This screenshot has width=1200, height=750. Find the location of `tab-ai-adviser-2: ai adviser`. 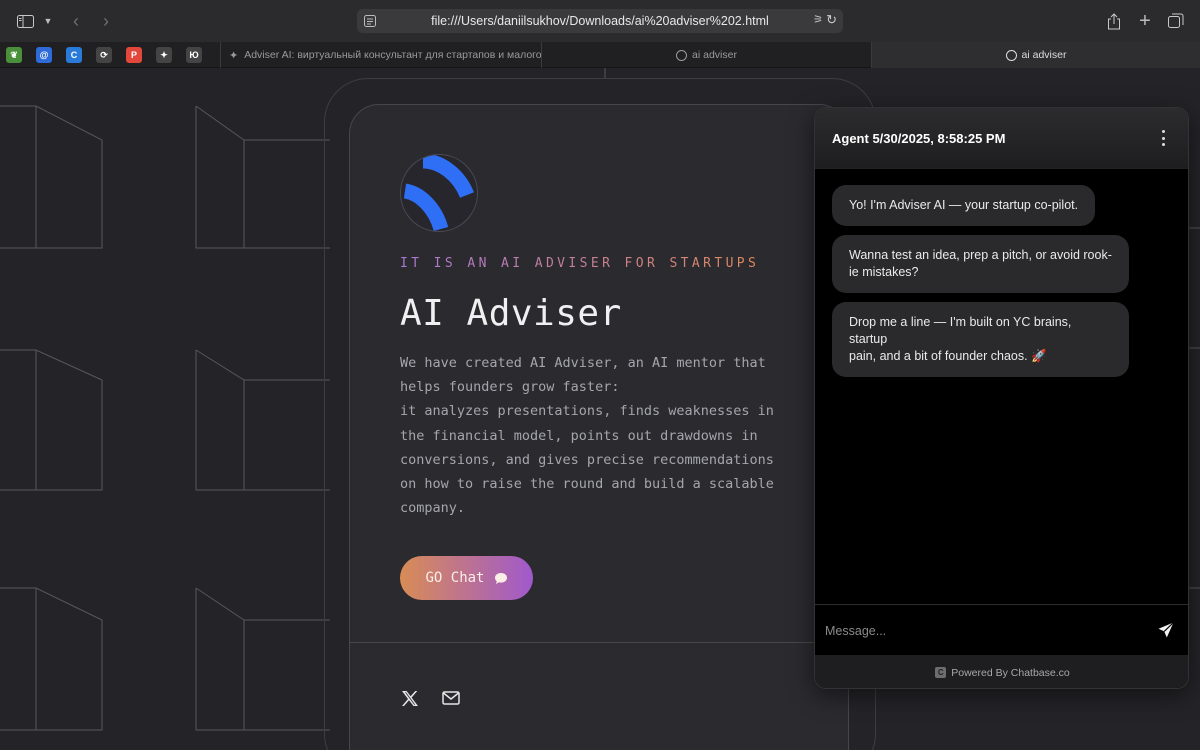

tab-ai-adviser-2: ai adviser is located at coordinates (1035, 55).